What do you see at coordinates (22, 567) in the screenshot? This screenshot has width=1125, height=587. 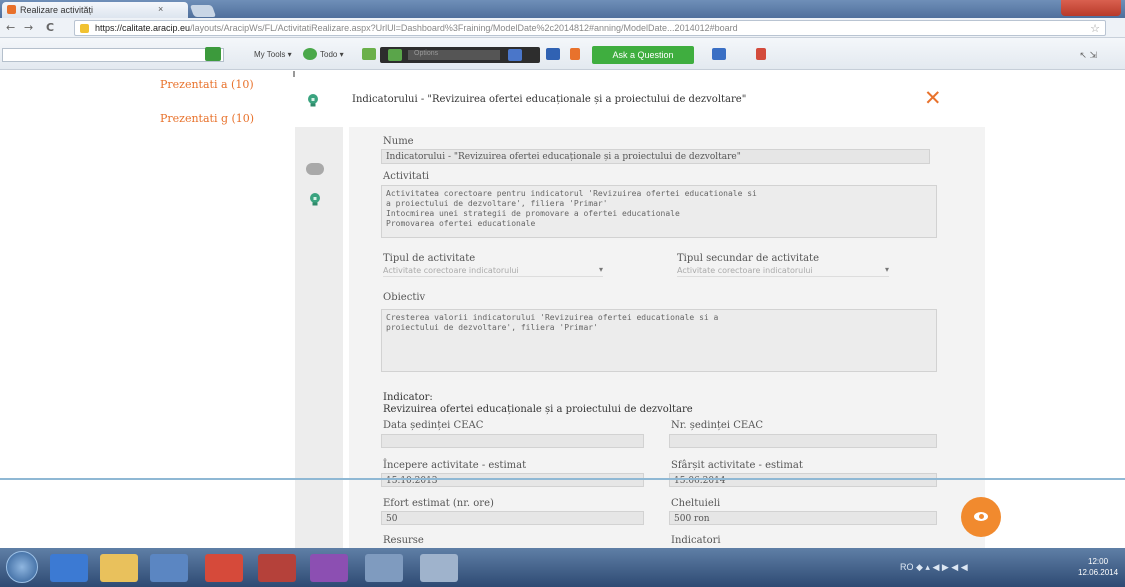 I see `start-button` at bounding box center [22, 567].